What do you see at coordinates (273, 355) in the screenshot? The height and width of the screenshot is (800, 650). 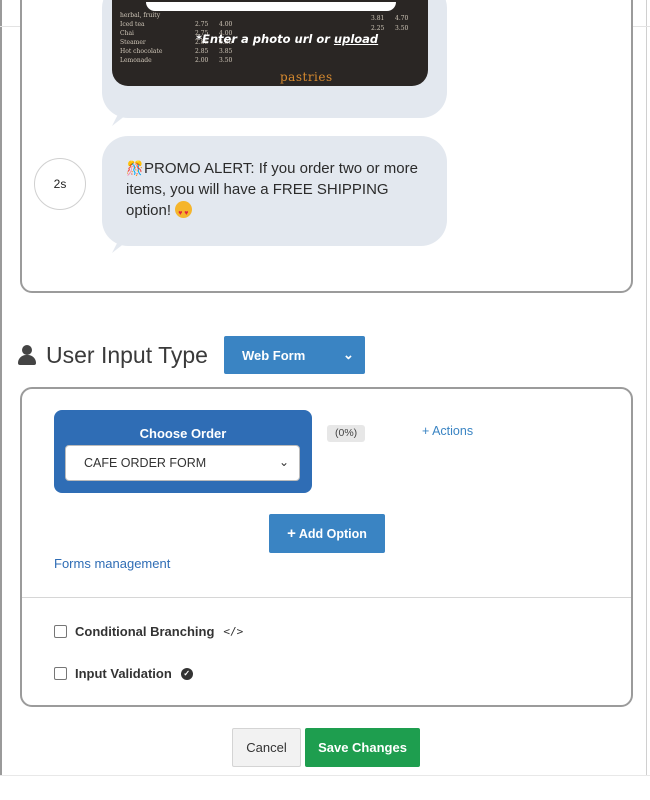 I see `input-type-selected-value: Web Form` at bounding box center [273, 355].